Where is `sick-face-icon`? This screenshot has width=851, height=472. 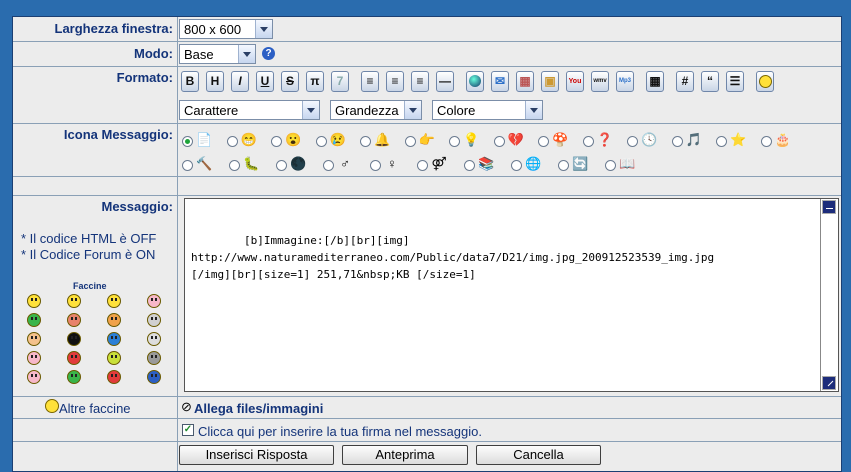
sick-face-icon is located at coordinates (114, 358).